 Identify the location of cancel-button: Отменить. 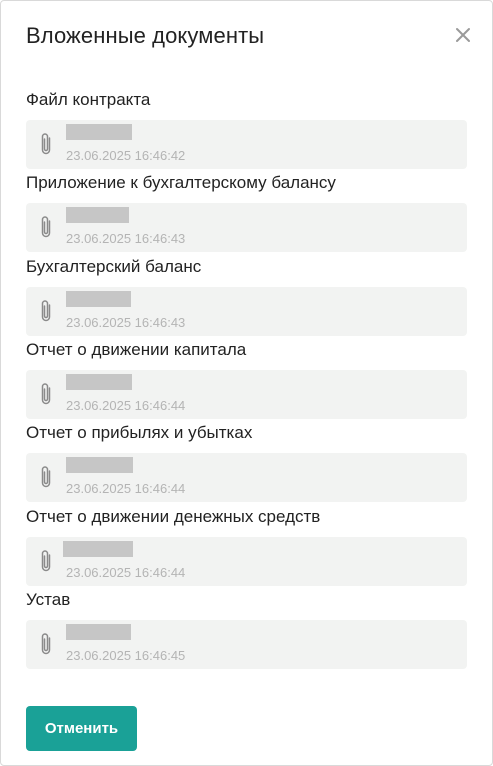
(81, 728).